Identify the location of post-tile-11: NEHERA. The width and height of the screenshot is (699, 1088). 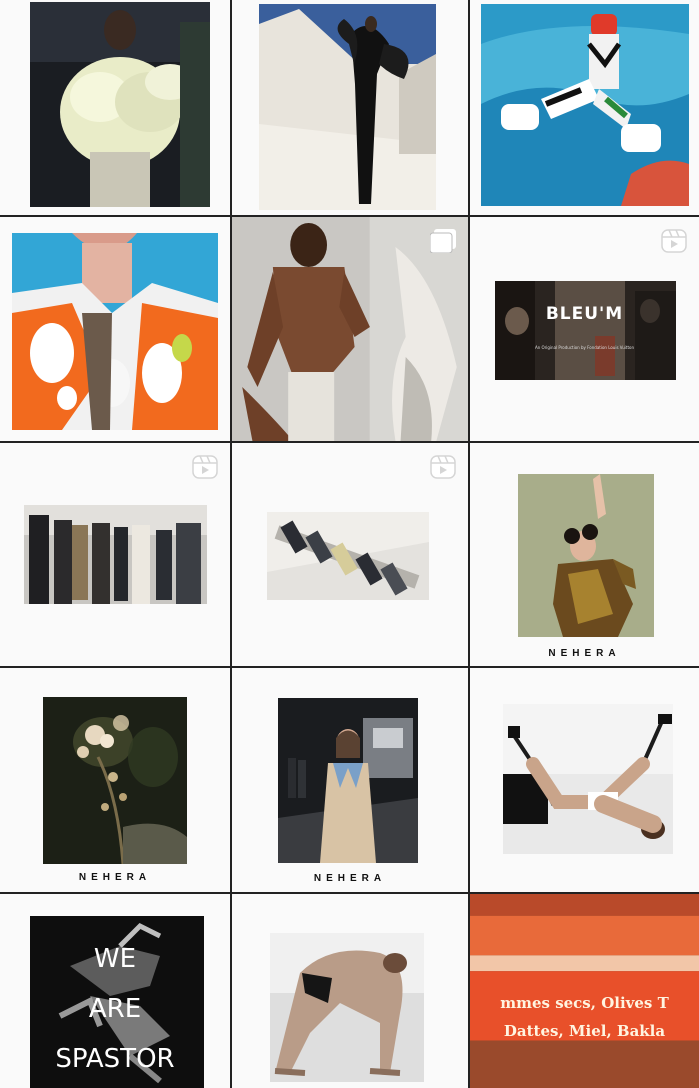
(350, 780).